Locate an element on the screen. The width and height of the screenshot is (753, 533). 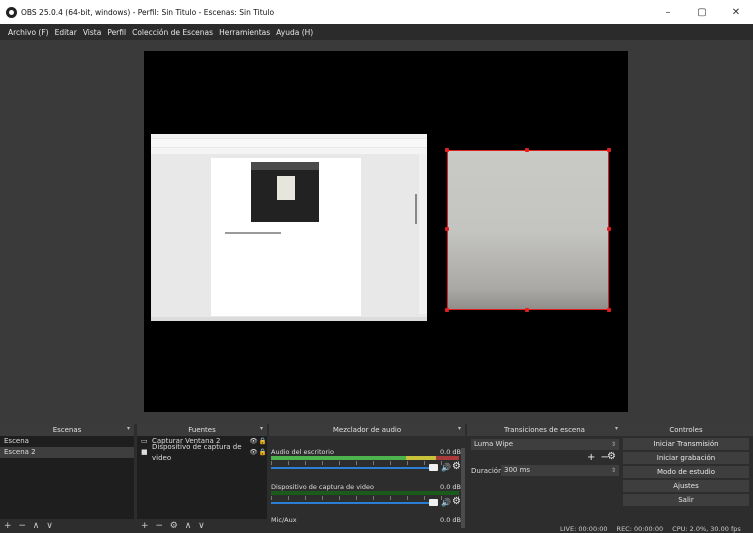
scenes-list: Escena Escena 2 is located at coordinates (67, 477).